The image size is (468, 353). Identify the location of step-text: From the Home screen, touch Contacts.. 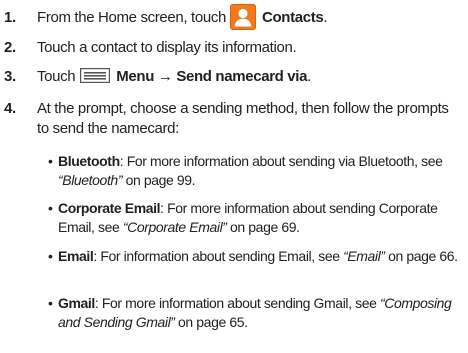
(250, 17).